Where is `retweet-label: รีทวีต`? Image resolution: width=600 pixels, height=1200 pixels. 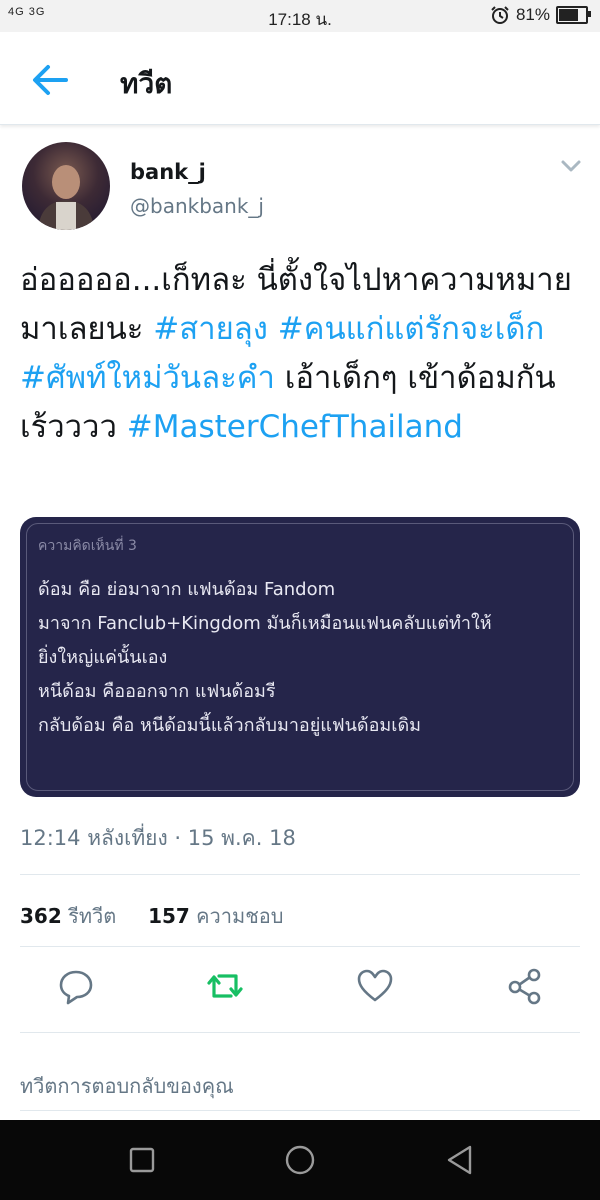
retweet-label: รีทวีต is located at coordinates (92, 916).